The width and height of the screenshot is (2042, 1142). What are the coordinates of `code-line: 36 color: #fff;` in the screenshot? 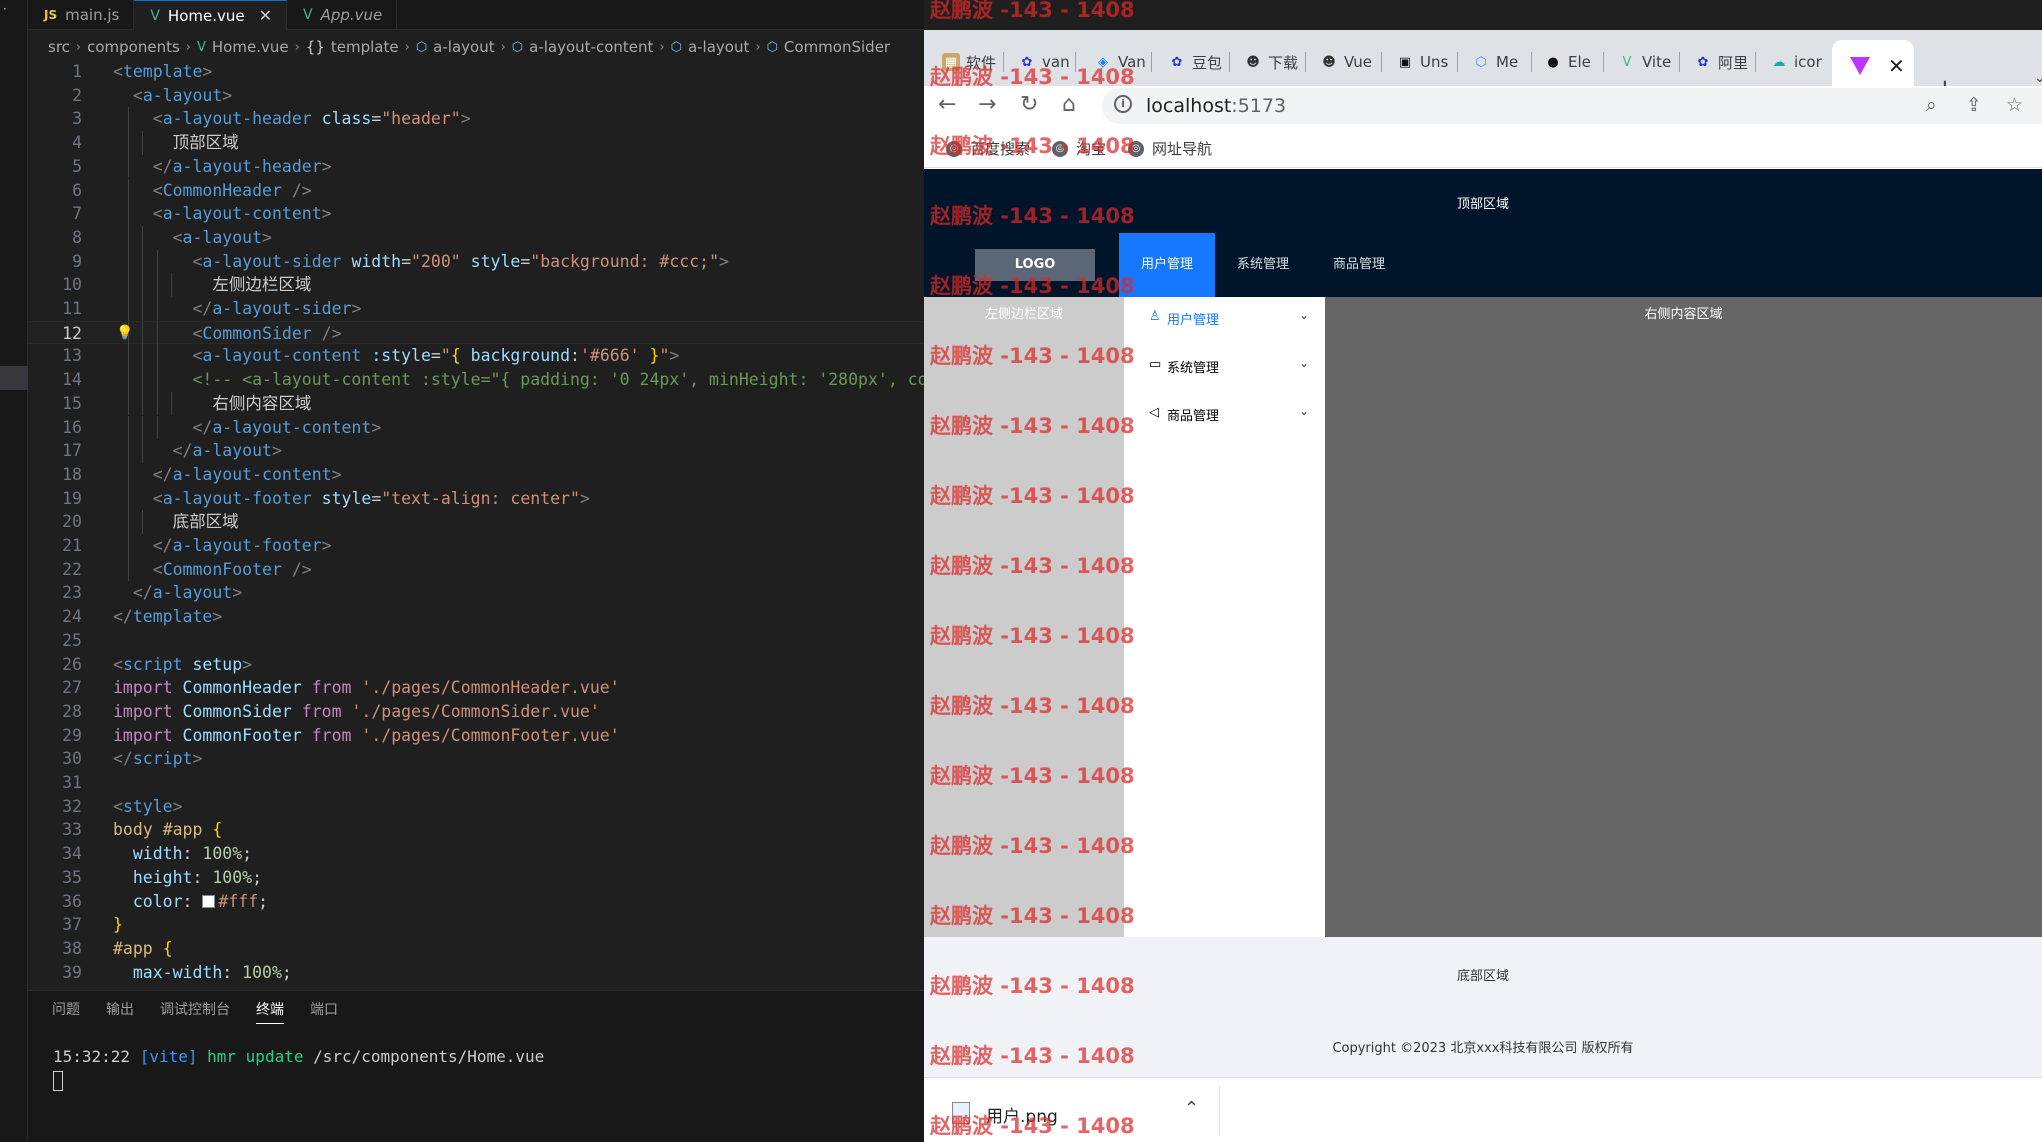 It's located at (476, 902).